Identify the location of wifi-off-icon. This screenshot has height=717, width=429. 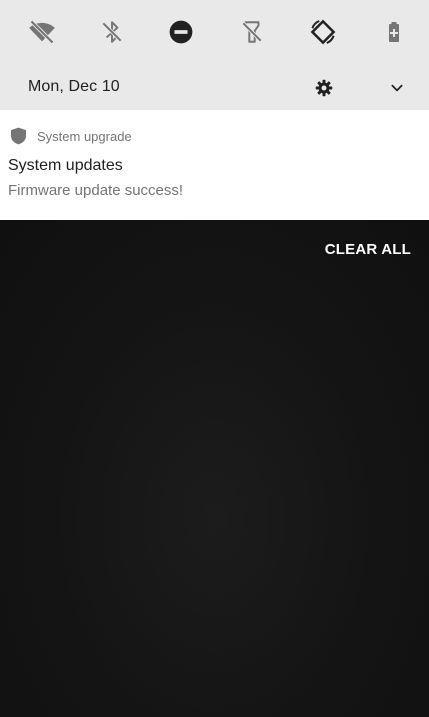
(42, 32).